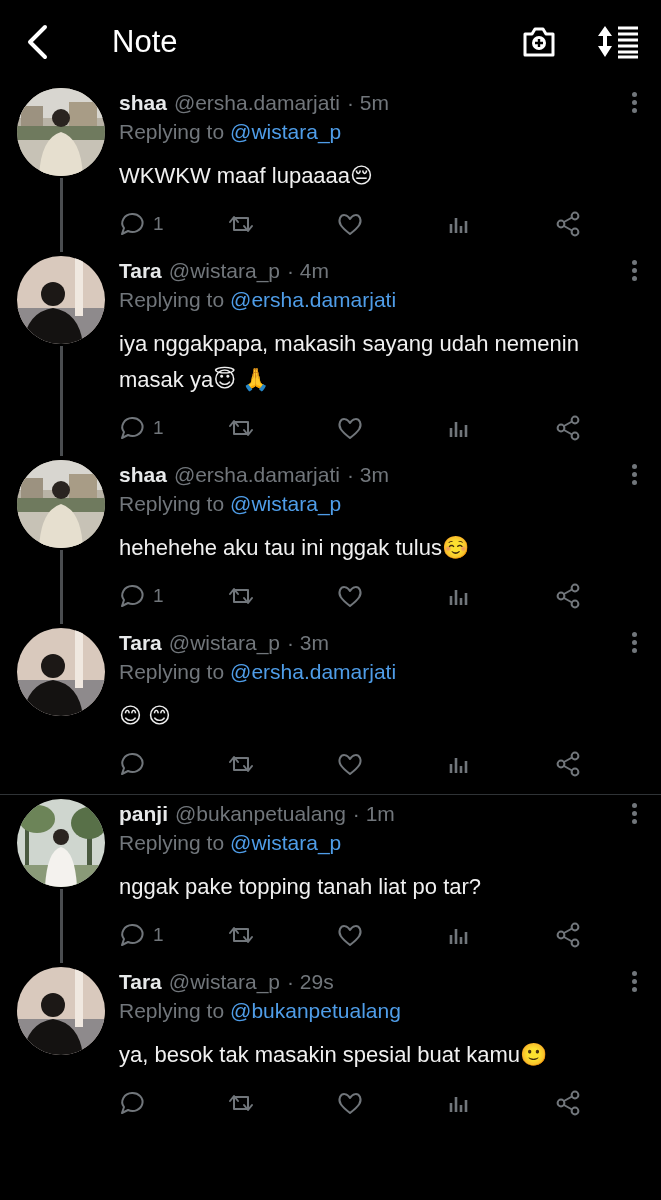  Describe the element at coordinates (37, 42) in the screenshot. I see `back-icon` at that location.